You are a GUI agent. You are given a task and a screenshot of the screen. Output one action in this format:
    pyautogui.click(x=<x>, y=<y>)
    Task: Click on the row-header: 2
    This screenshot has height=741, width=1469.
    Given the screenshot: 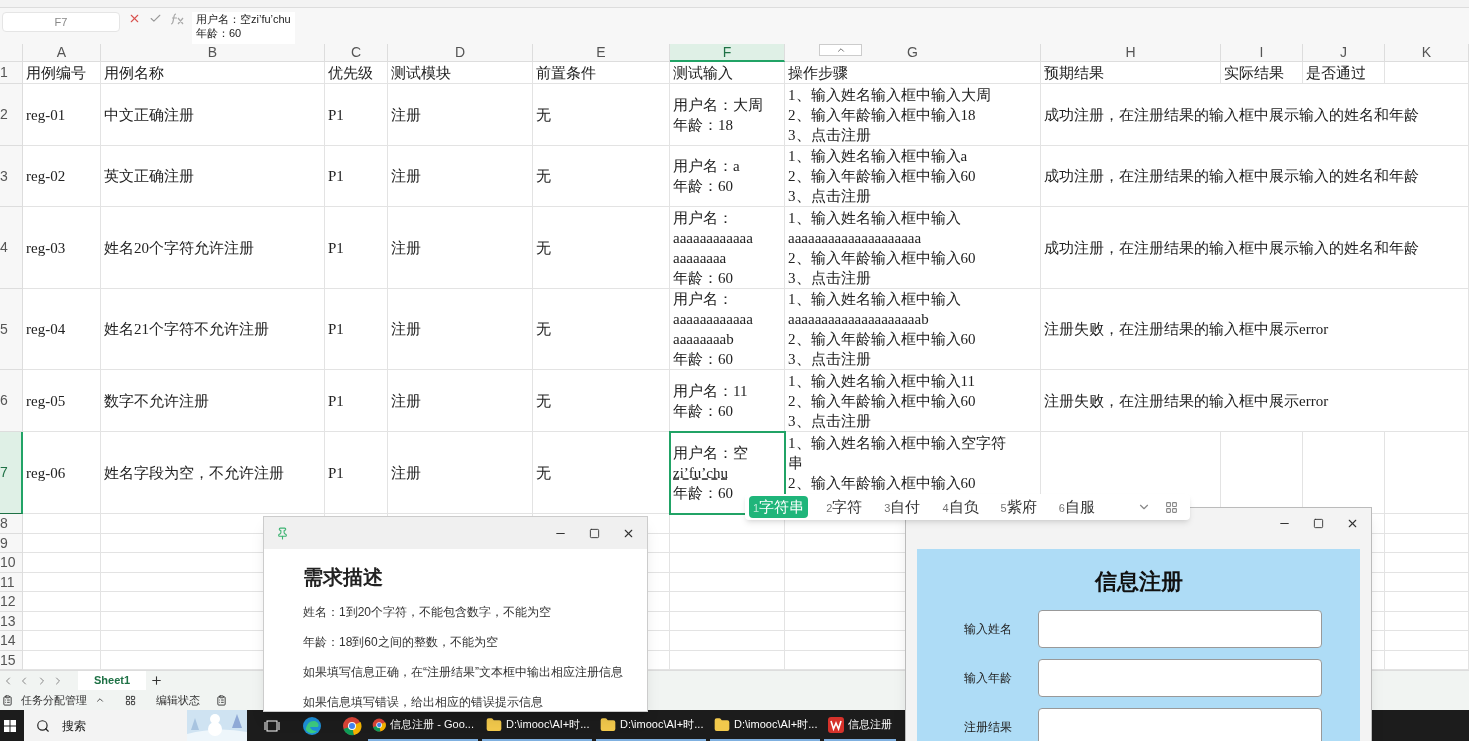 What is the action you would take?
    pyautogui.click(x=11, y=115)
    